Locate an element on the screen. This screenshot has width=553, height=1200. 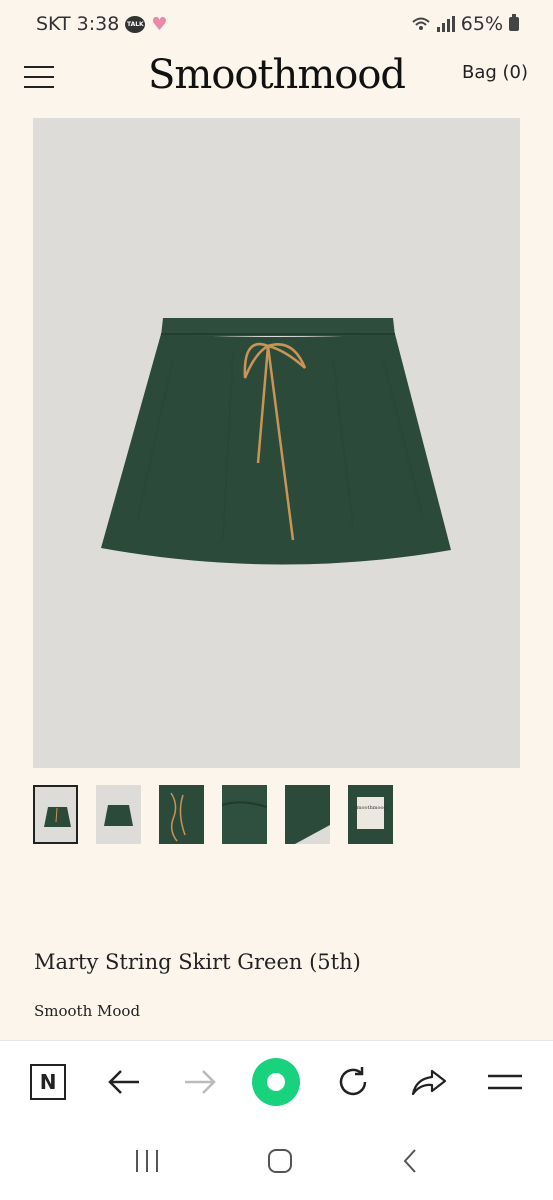
browser-toolbar: N is located at coordinates (276, 1081).